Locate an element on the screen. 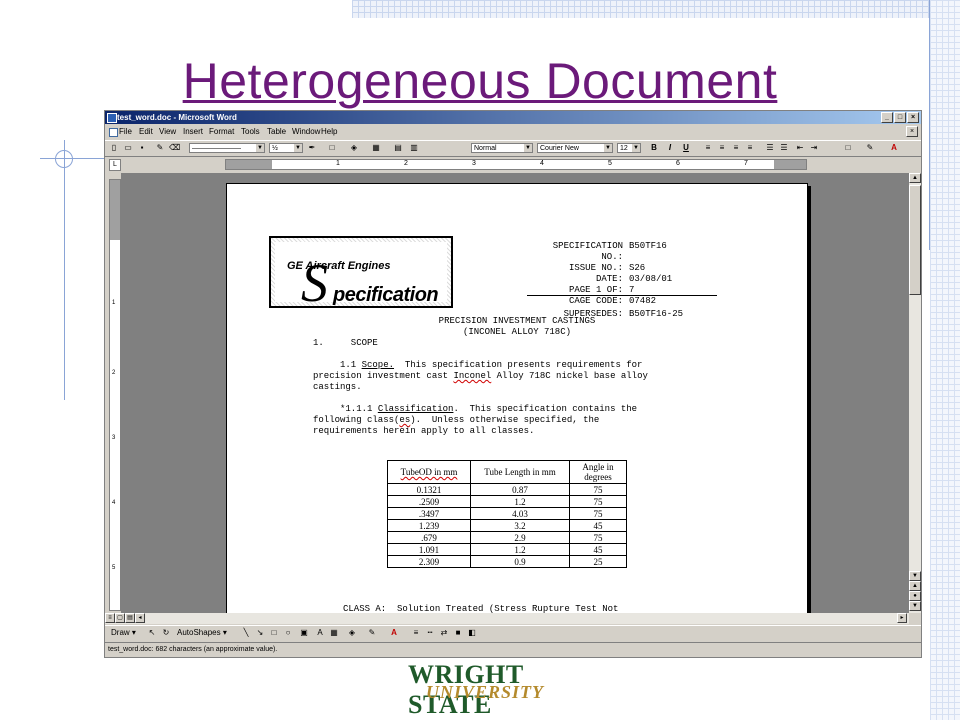  web-layout-button: ▢ is located at coordinates (120, 618).